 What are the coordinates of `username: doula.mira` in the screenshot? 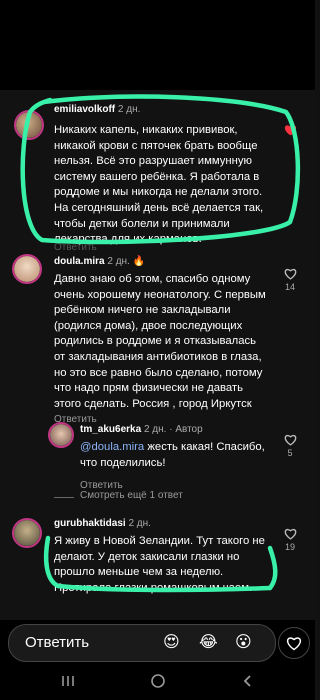 It's located at (79, 261).